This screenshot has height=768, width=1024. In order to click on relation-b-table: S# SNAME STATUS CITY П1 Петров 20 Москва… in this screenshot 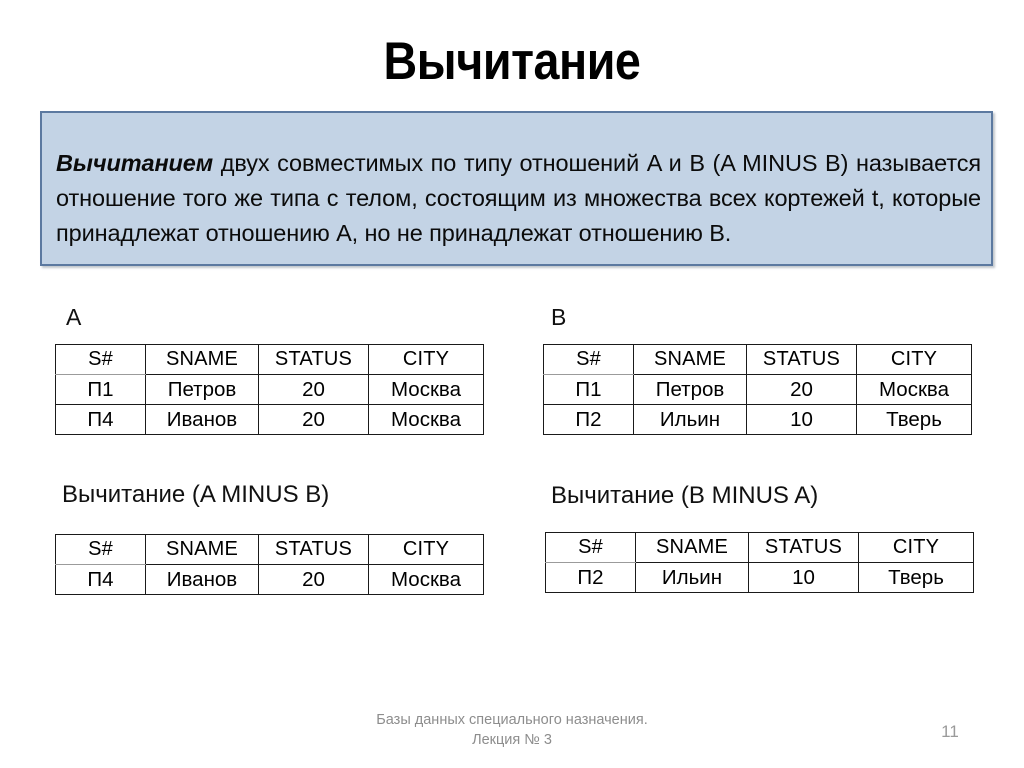, I will do `click(757, 389)`.